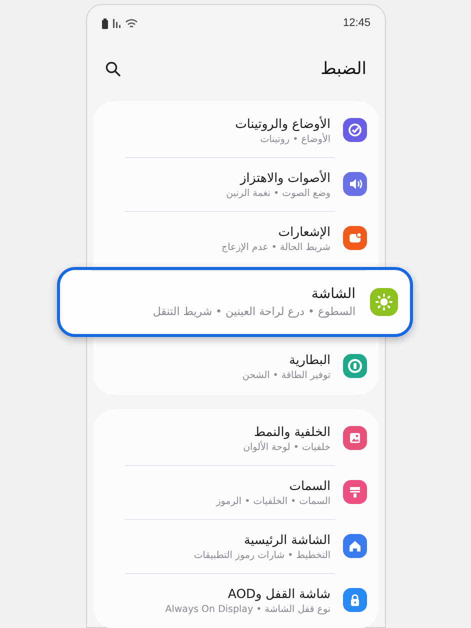 Image resolution: width=471 pixels, height=628 pixels. What do you see at coordinates (235, 438) in the screenshot?
I see `settings-item: الخلفية والنمط خلفيات • لوحة الألوان` at bounding box center [235, 438].